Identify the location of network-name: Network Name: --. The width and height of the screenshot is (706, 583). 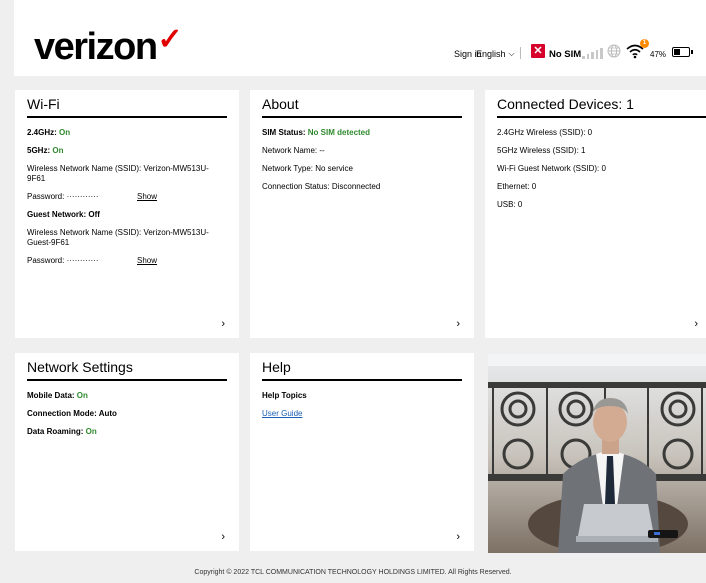
(293, 150).